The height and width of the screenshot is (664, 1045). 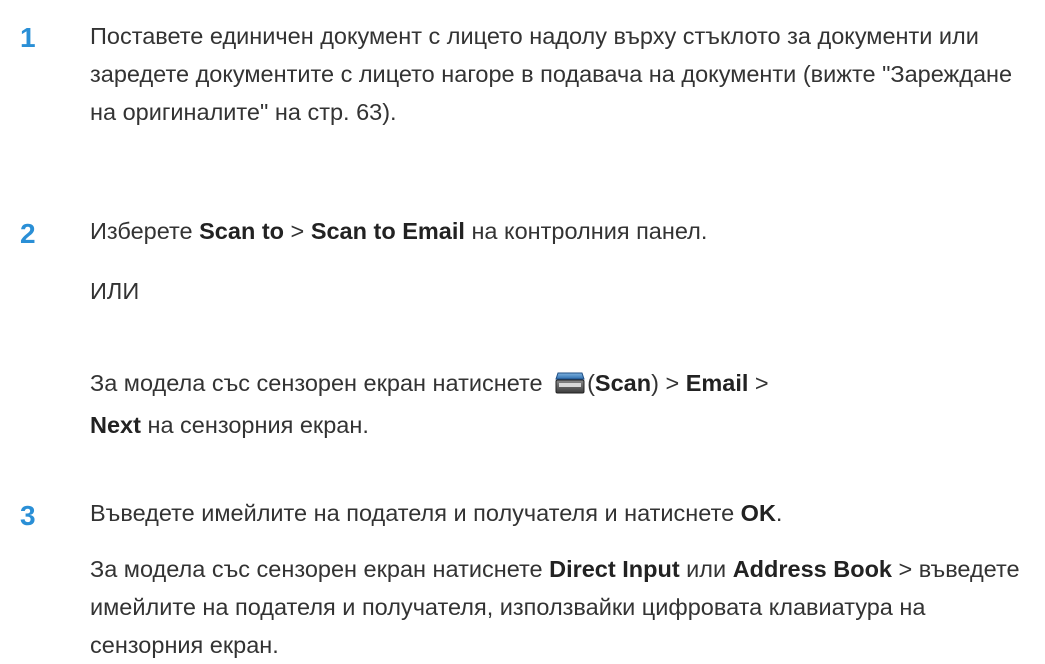 I want to click on menu-address-book: Address Book, so click(x=812, y=569).